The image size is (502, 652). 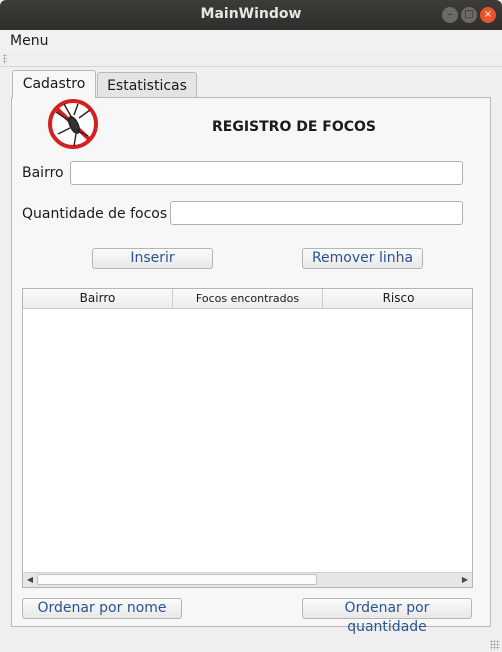 I want to click on close-icon: ×, so click(x=488, y=15).